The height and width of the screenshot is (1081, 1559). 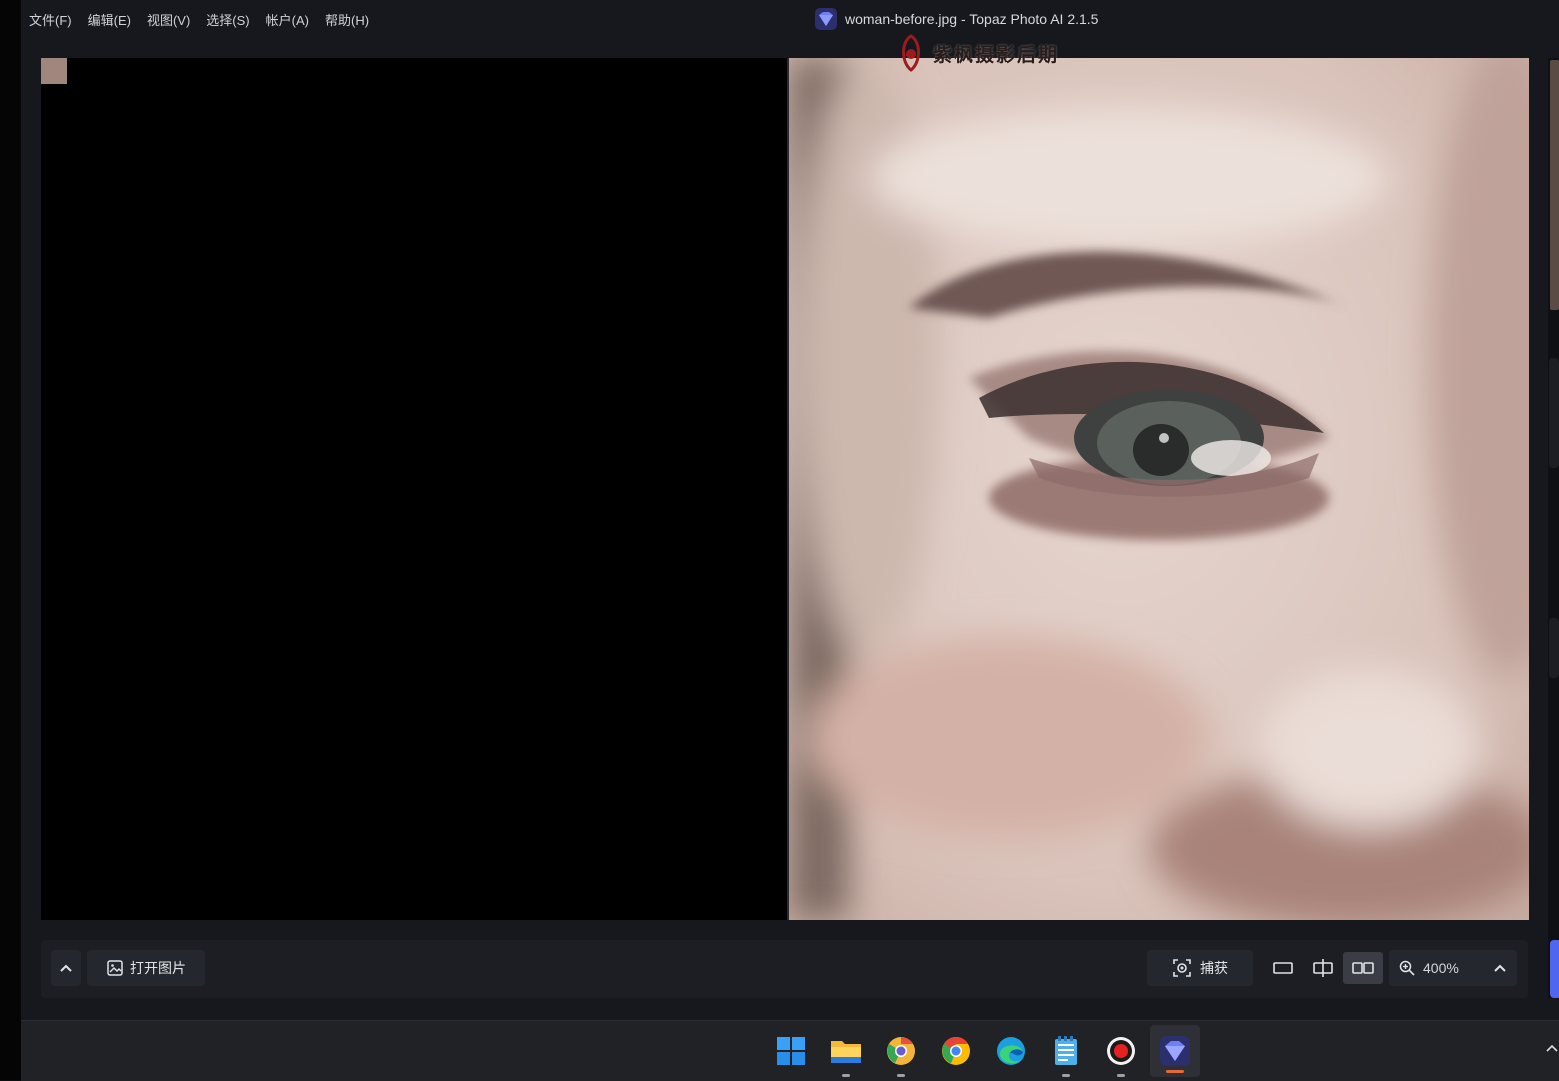 I want to click on split-view-button, so click(x=1323, y=968).